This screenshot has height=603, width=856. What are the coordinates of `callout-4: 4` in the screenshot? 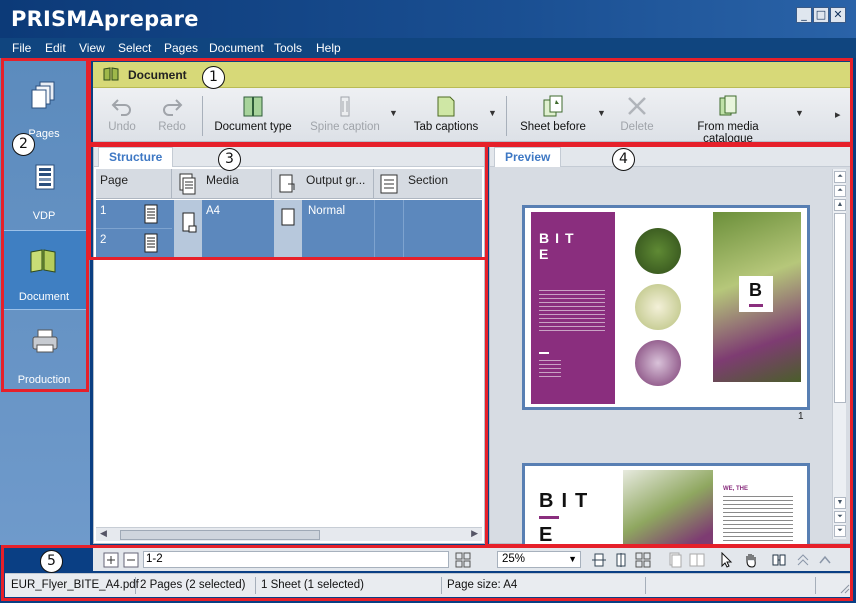 It's located at (623, 159).